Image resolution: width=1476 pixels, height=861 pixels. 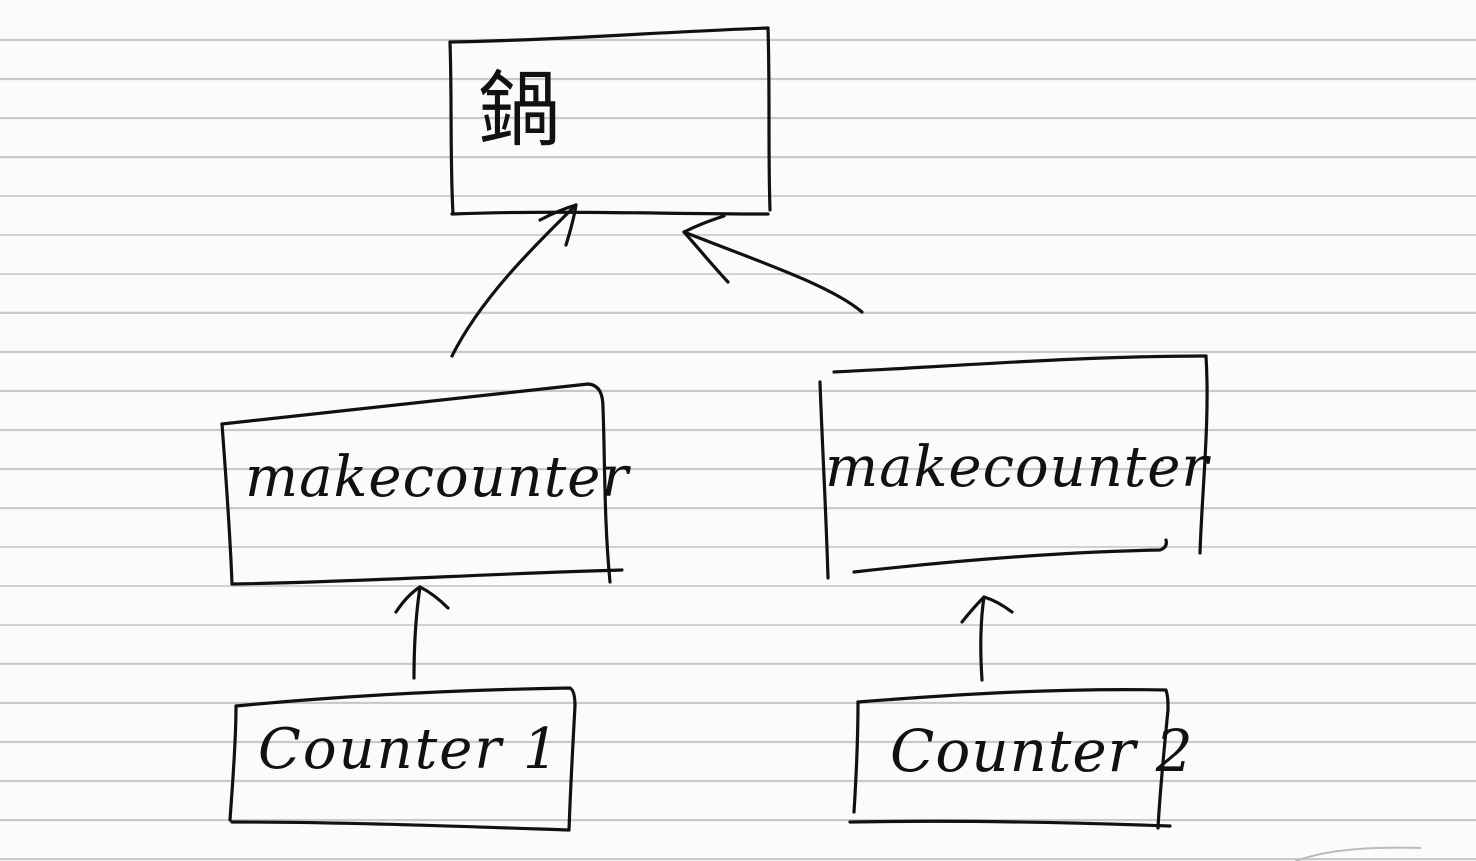 I want to click on arrow-makecounter2-to-root, so click(x=773, y=264).